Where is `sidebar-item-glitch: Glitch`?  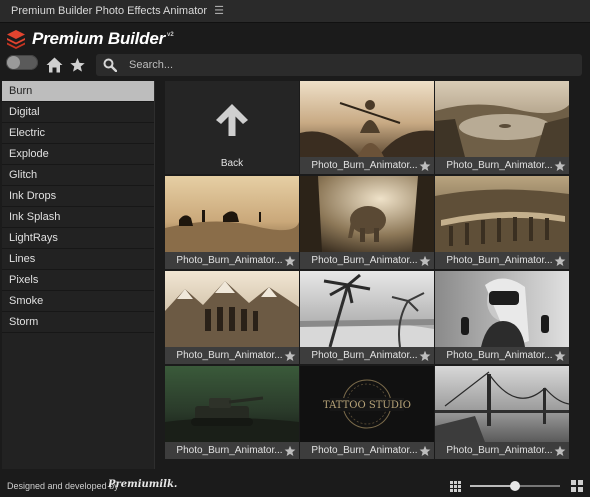 sidebar-item-glitch: Glitch is located at coordinates (78, 175).